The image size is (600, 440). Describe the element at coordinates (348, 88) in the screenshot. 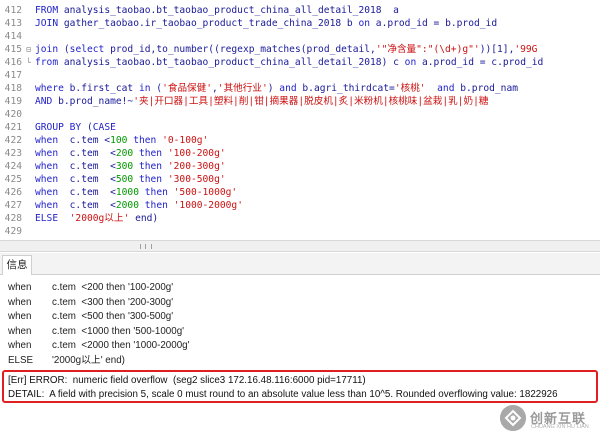

I see `code-token: b.agri_thirdcat=` at that location.